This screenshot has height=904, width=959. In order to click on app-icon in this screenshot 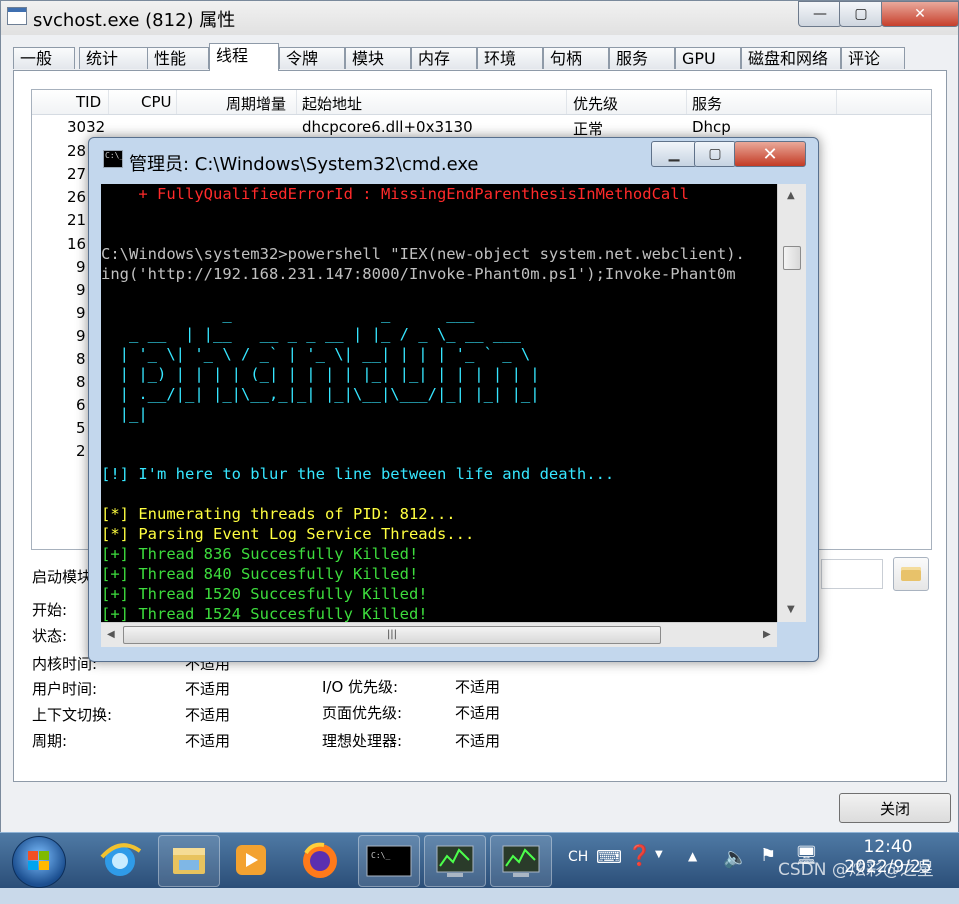, I will do `click(17, 16)`.